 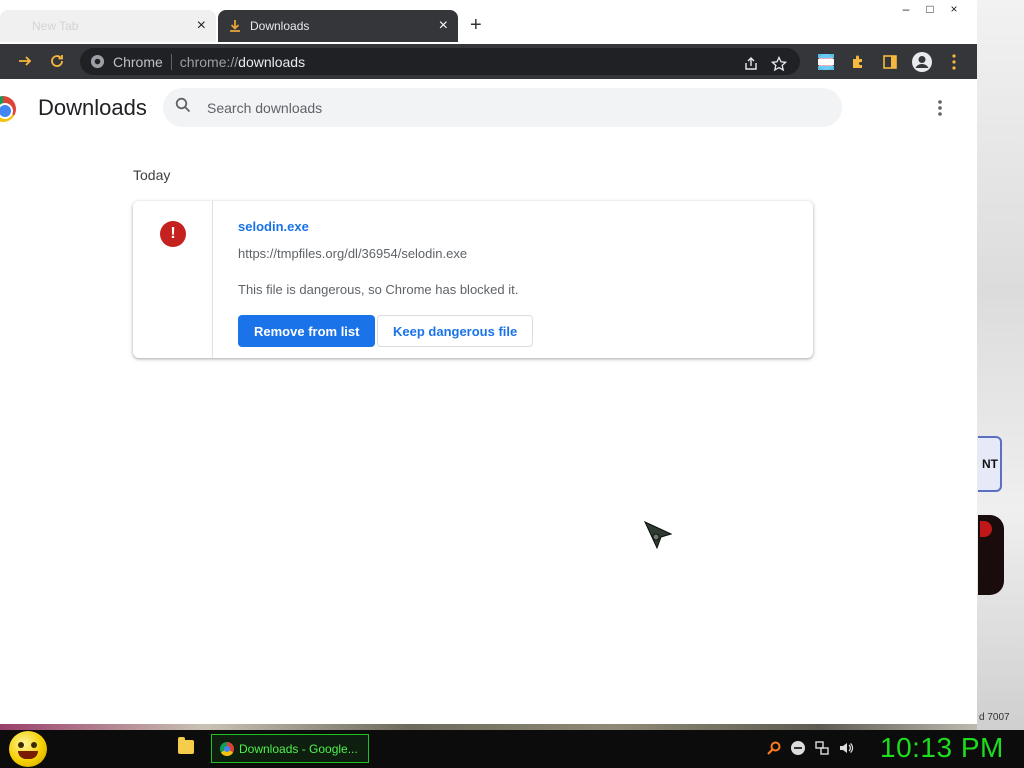 What do you see at coordinates (507, 107) in the screenshot?
I see `search-input` at bounding box center [507, 107].